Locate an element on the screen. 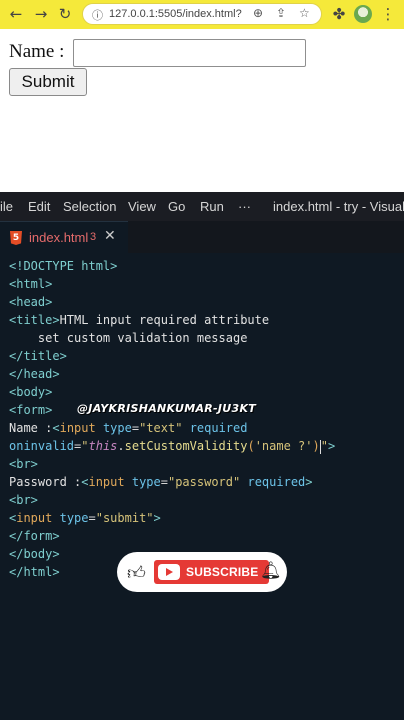 This screenshot has width=404, height=720. code-line: </title> is located at coordinates (38, 356).